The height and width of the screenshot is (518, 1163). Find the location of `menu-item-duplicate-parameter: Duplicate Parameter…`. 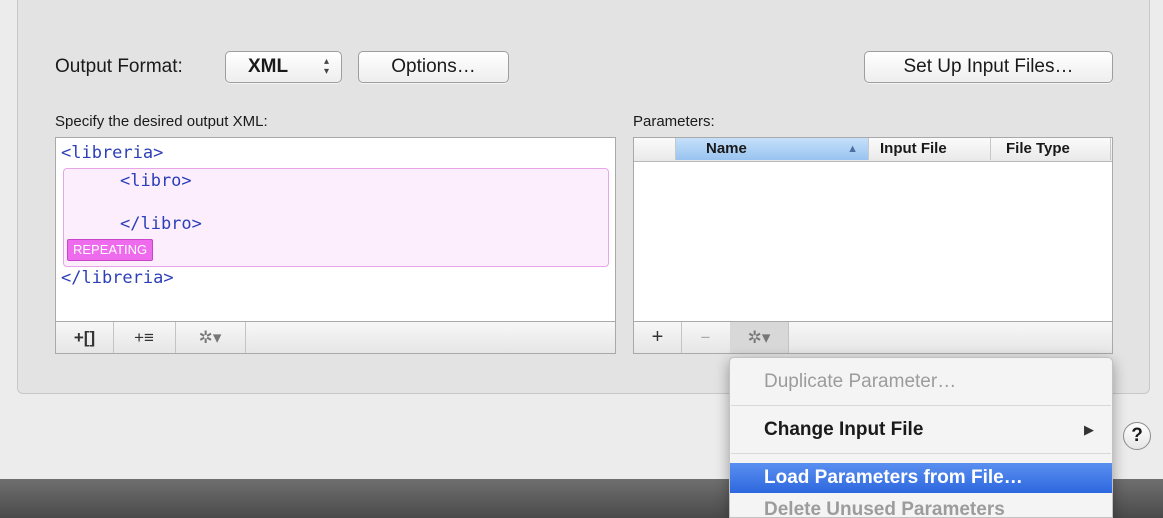

menu-item-duplicate-parameter: Duplicate Parameter… is located at coordinates (921, 382).